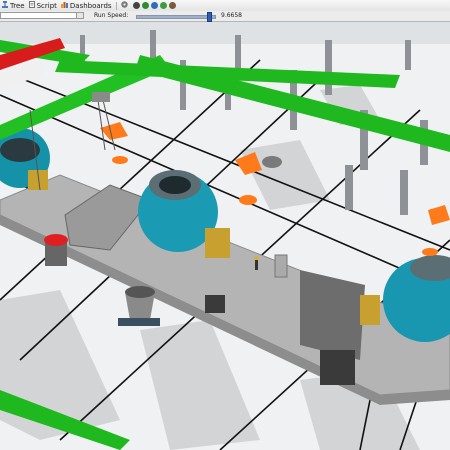 This screenshot has height=450, width=450. What do you see at coordinates (154, 5) in the screenshot?
I see `reset-icon` at bounding box center [154, 5].